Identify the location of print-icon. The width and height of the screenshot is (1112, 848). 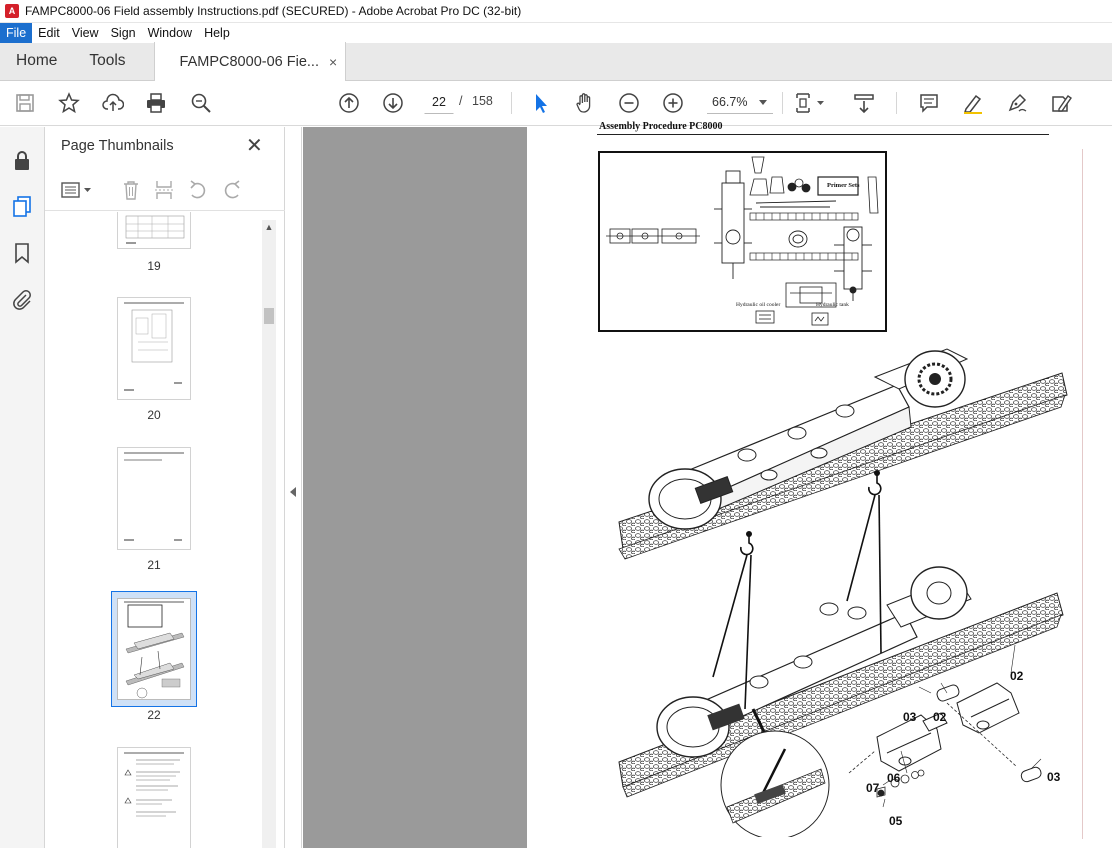
(156, 103).